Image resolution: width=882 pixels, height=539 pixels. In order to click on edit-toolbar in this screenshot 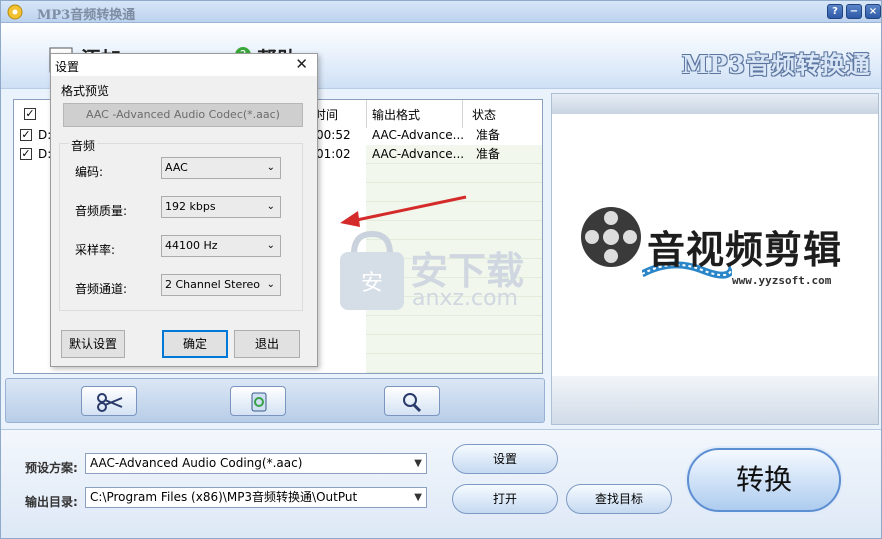, I will do `click(275, 400)`.